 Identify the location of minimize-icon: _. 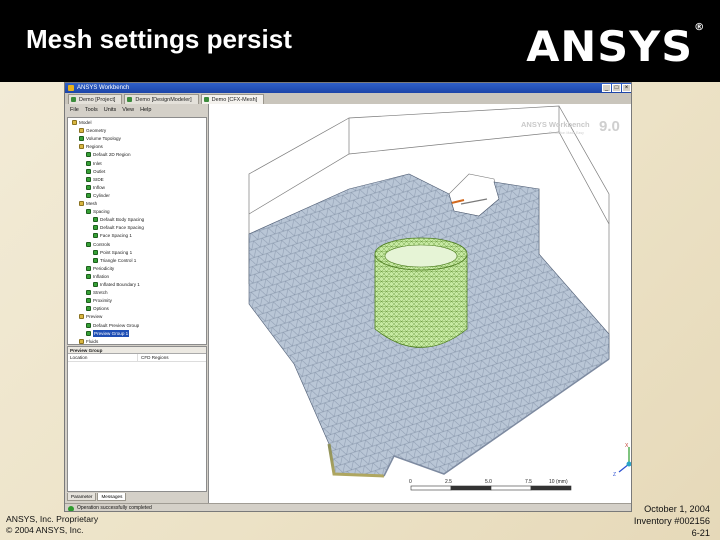
(606, 88).